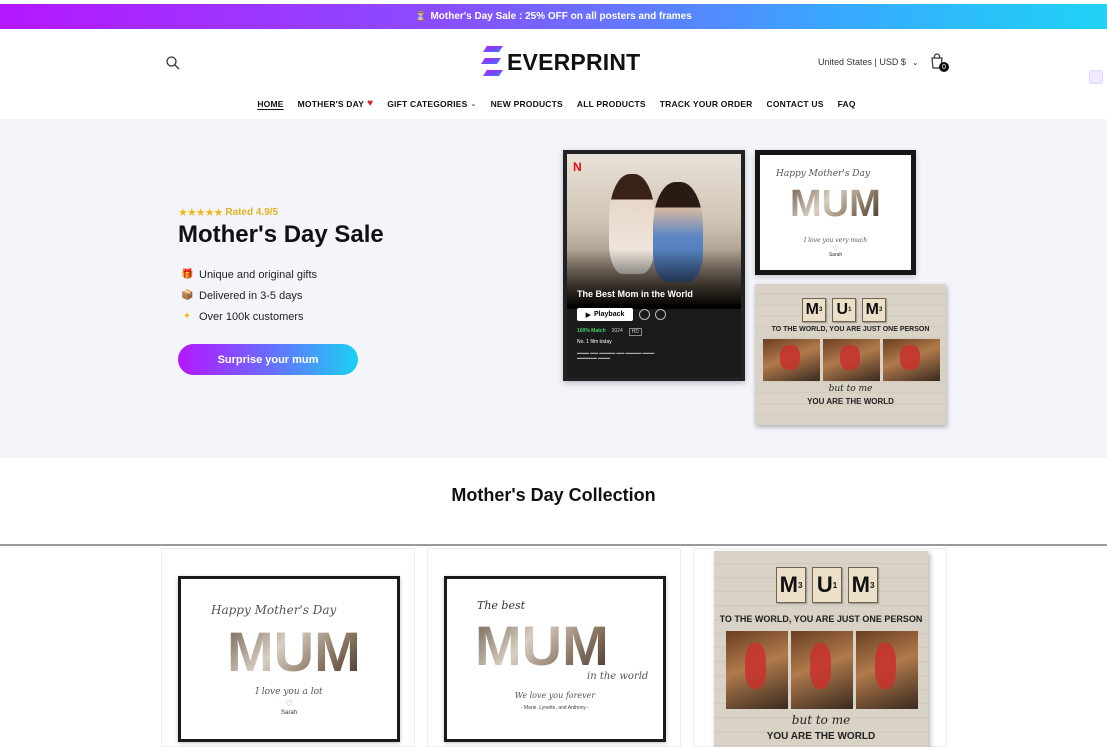 The width and height of the screenshot is (1107, 747). What do you see at coordinates (281, 234) in the screenshot?
I see `hero-title: Mother's Day Sale` at bounding box center [281, 234].